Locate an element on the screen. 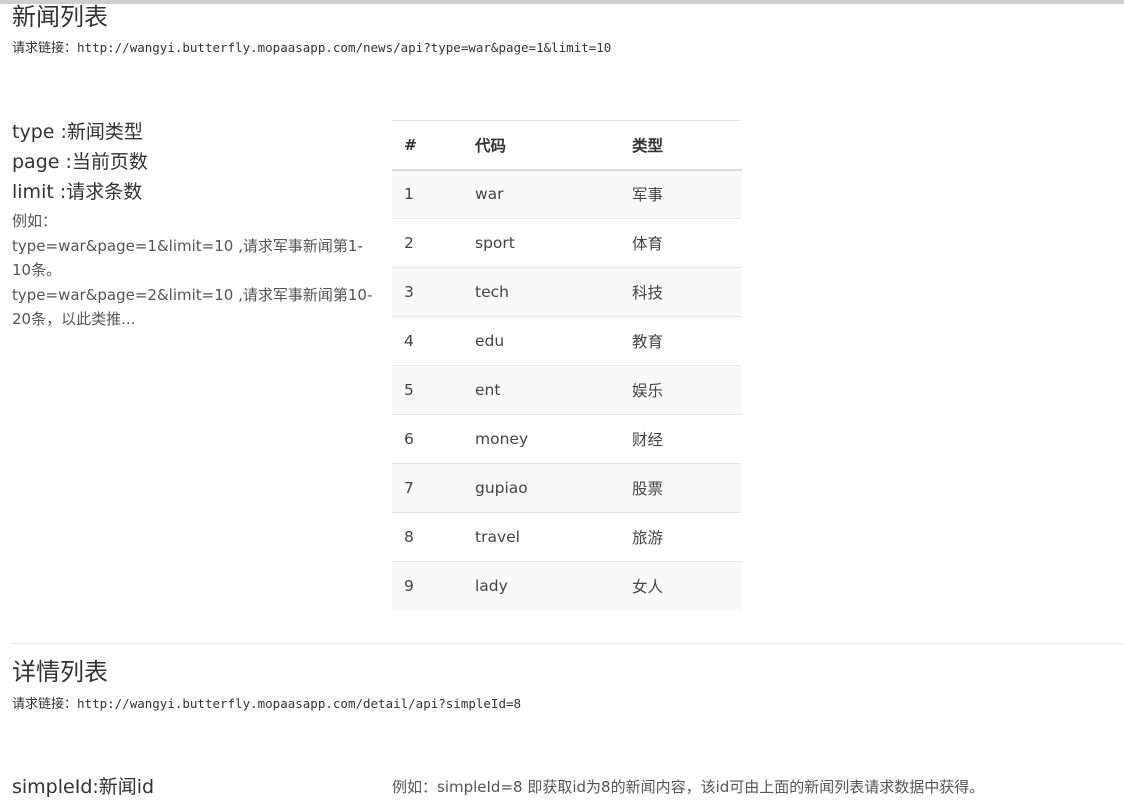  row-type: 科技 is located at coordinates (681, 292).